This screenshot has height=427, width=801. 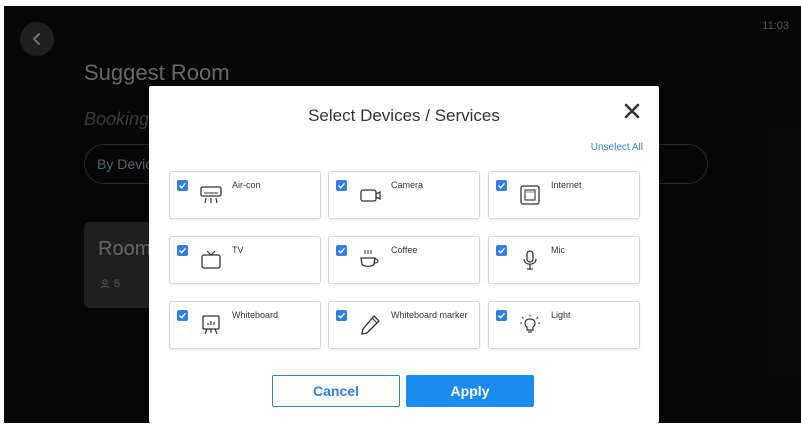 What do you see at coordinates (530, 325) in the screenshot?
I see `light-bulb-icon` at bounding box center [530, 325].